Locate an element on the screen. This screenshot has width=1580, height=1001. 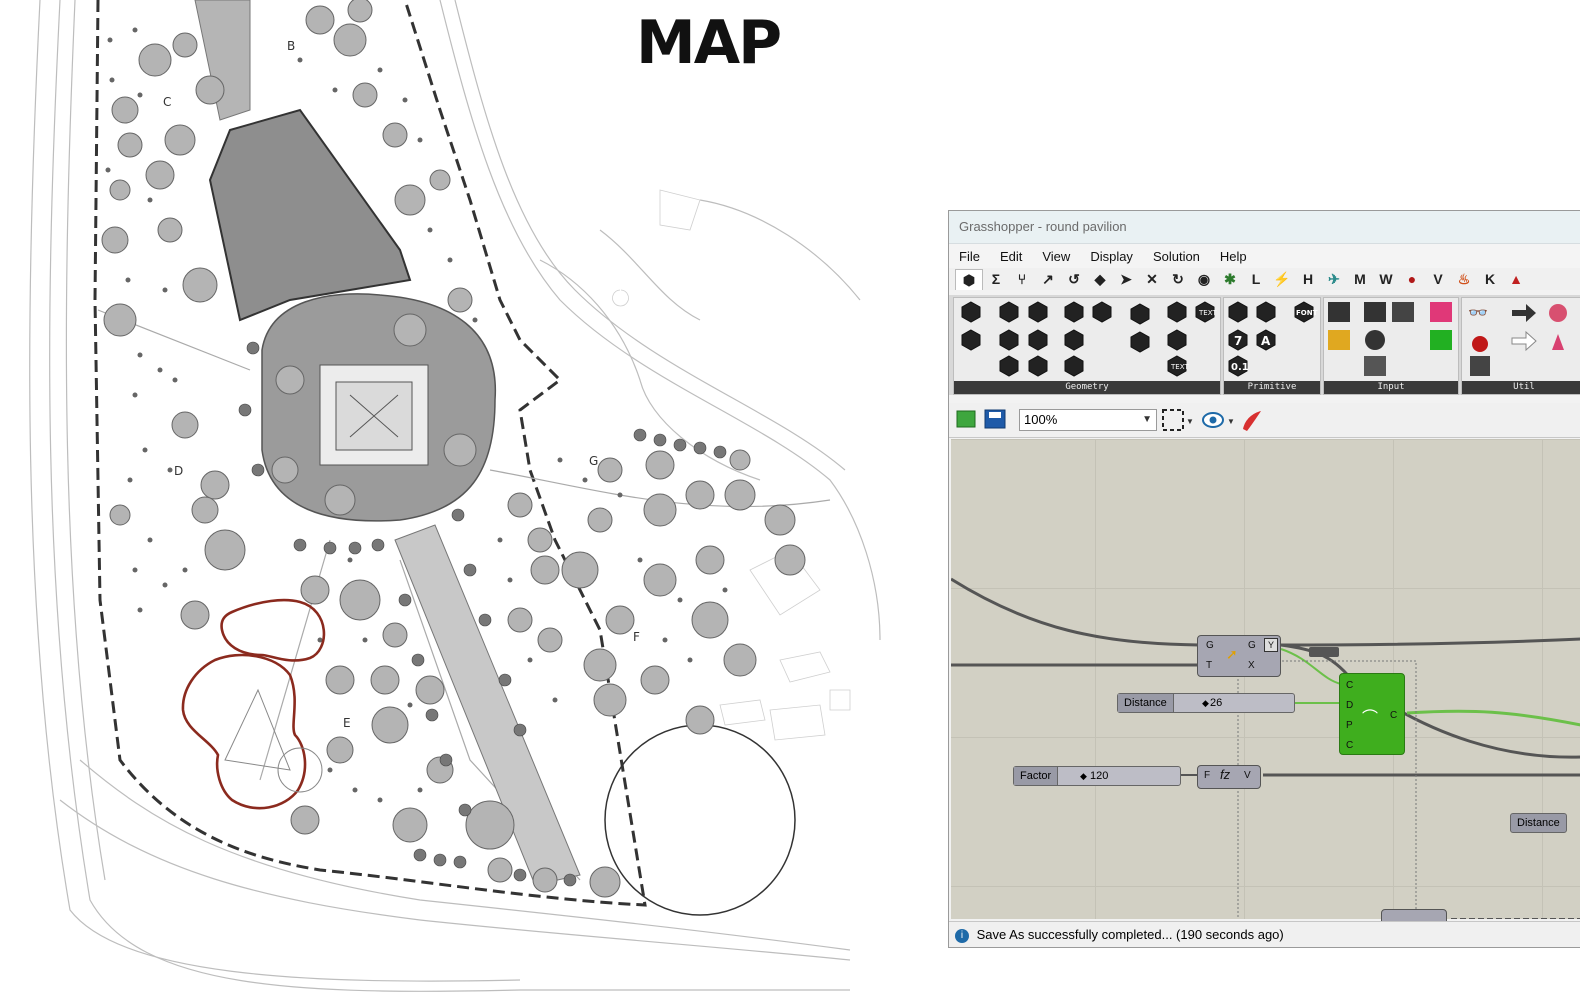
menu-view: View is located at coordinates (1056, 256).